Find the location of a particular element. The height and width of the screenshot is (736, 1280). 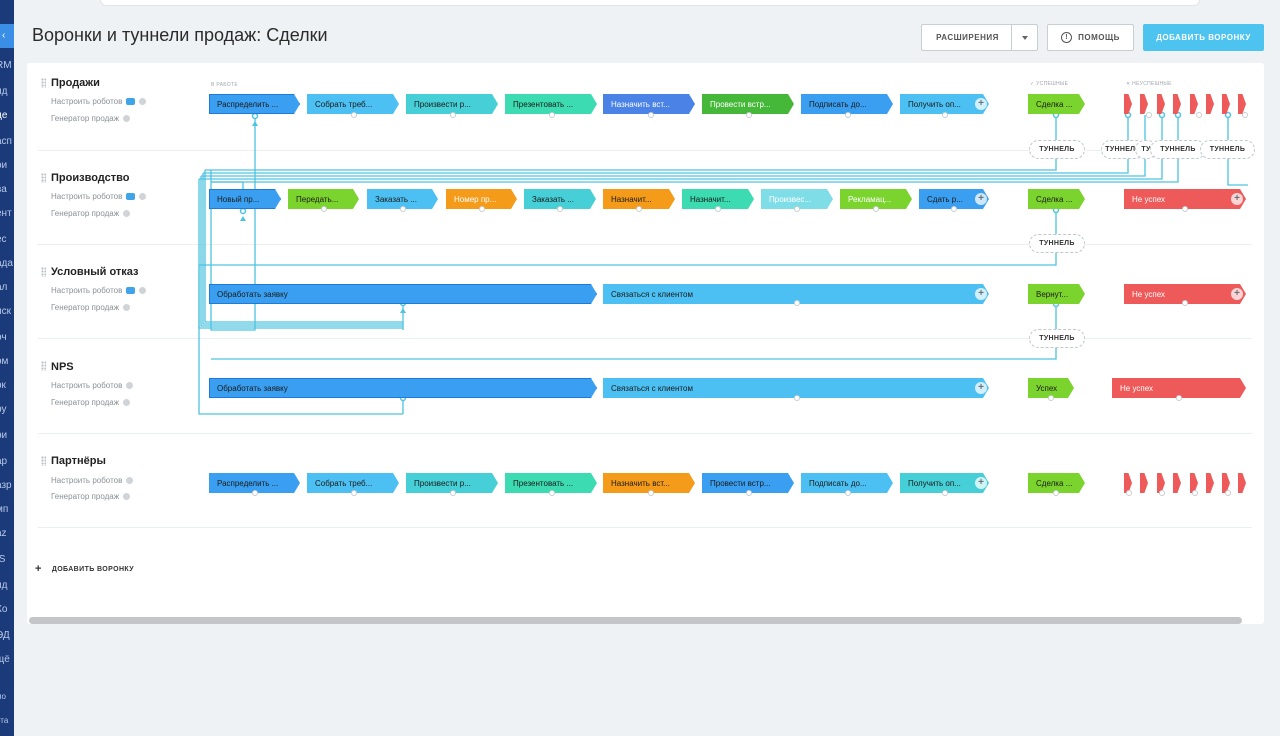

sidebar-item: IS is located at coordinates (2, 559).